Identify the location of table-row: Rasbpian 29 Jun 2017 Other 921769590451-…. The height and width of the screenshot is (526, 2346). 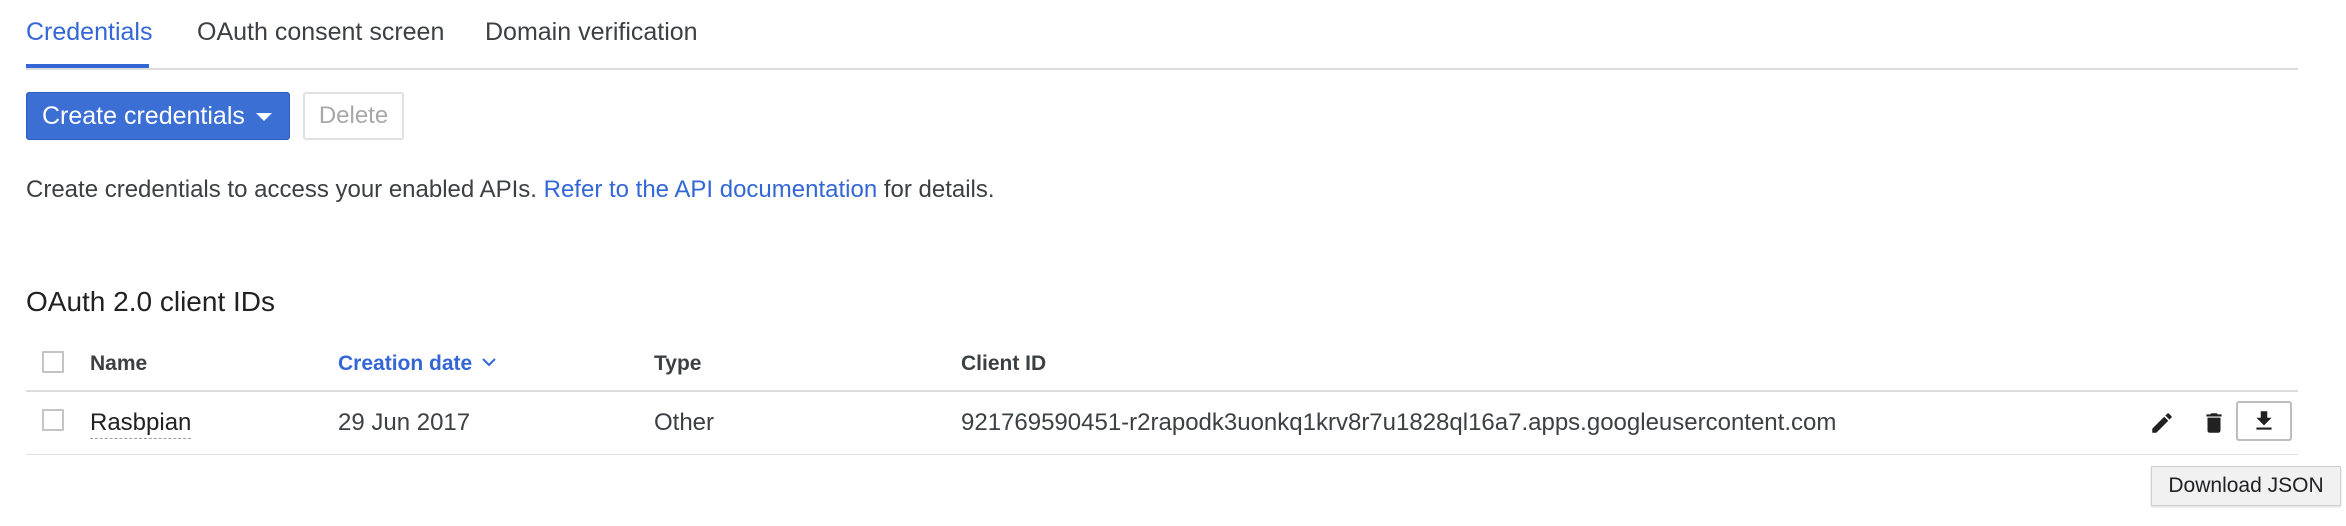
(1162, 423).